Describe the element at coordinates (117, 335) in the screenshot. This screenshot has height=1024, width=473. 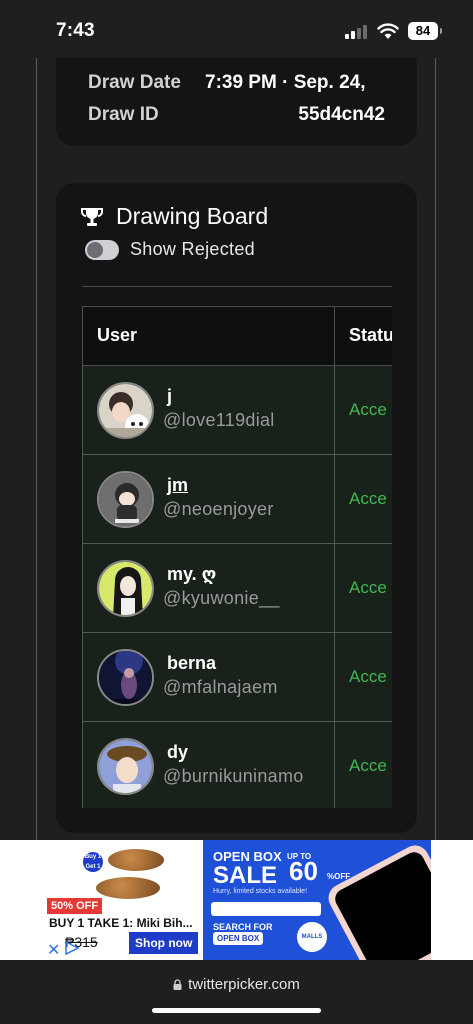
I see `column-header-user: User` at that location.